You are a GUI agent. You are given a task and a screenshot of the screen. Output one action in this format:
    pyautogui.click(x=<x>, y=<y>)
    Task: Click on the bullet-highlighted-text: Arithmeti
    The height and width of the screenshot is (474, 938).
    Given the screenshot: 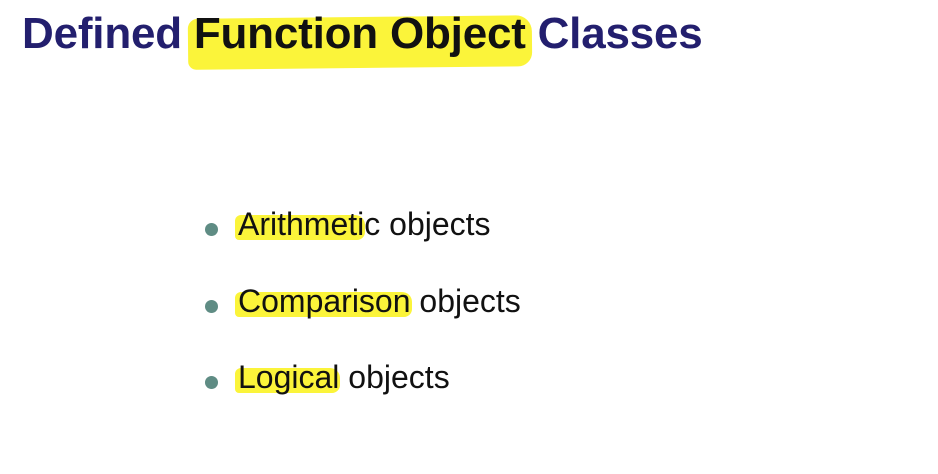 What is the action you would take?
    pyautogui.click(x=301, y=224)
    